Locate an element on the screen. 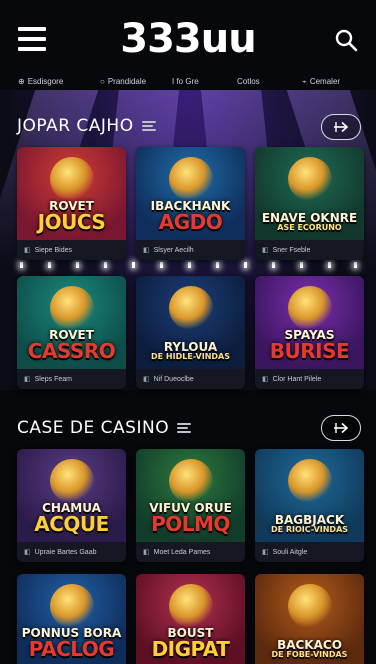 The height and width of the screenshot is (664, 376). game-title-line: DE RIOIC-VINDAS is located at coordinates (309, 529).